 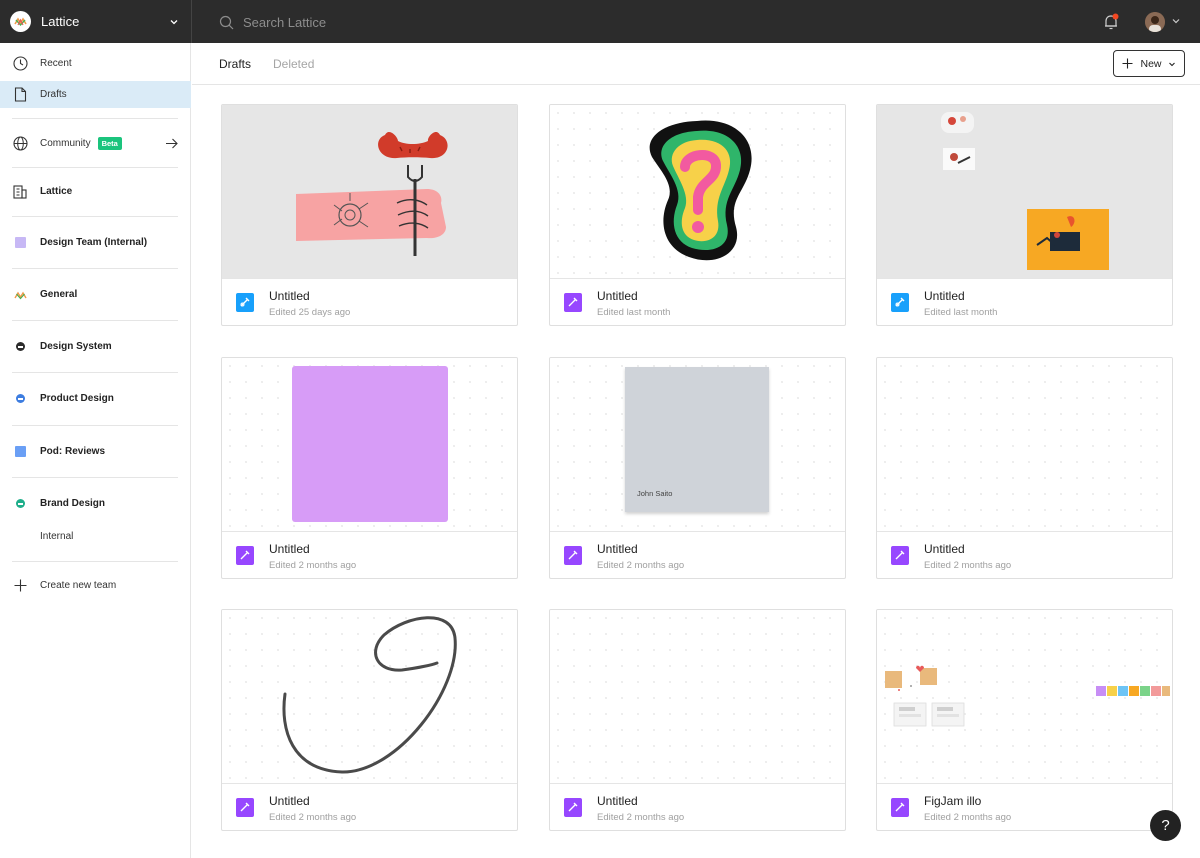 What do you see at coordinates (56, 63) in the screenshot?
I see `sidebar-item-label: Recent` at bounding box center [56, 63].